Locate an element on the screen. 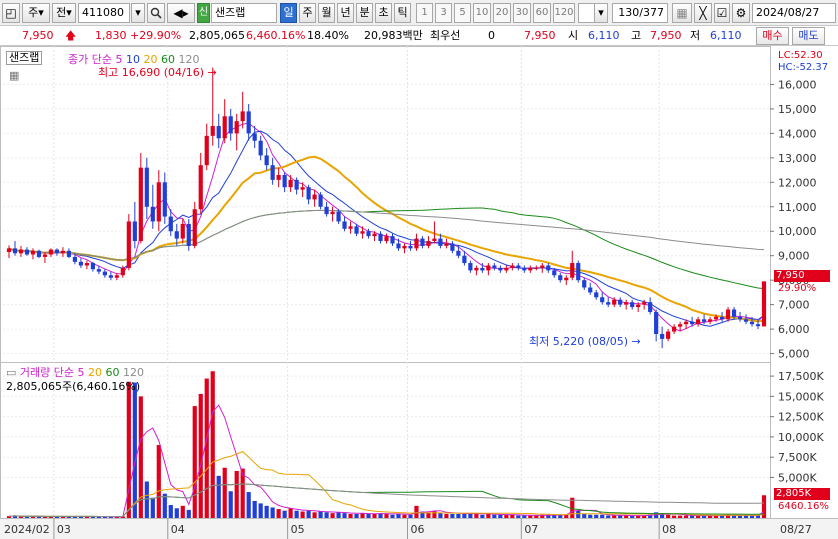 This screenshot has width=838, height=539. period-60: 60 is located at coordinates (542, 13).